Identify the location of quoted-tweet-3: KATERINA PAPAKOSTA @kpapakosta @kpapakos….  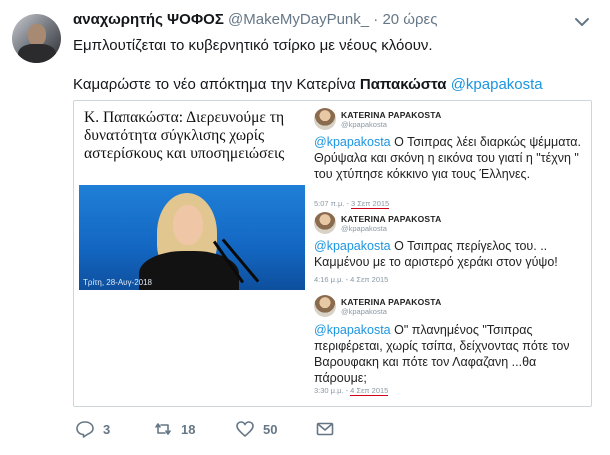
(448, 348).